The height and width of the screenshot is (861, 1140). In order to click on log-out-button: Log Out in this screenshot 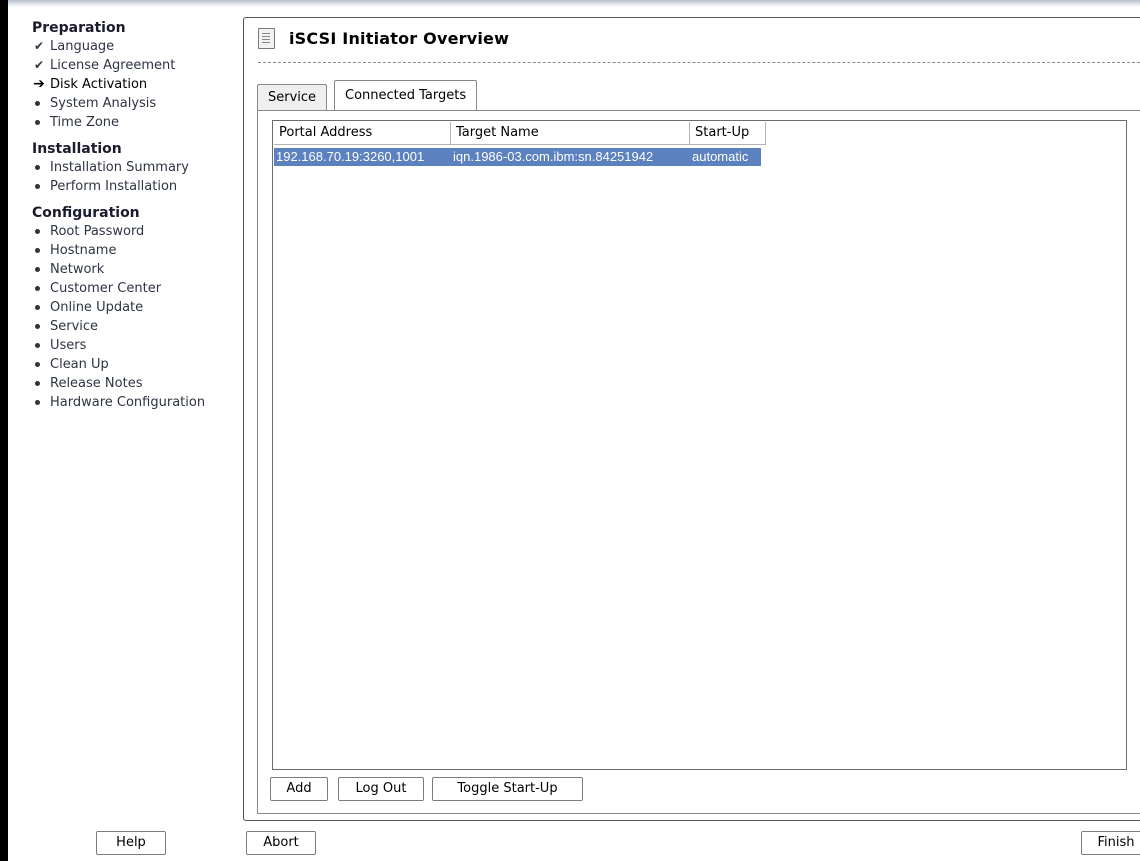, I will do `click(381, 789)`.